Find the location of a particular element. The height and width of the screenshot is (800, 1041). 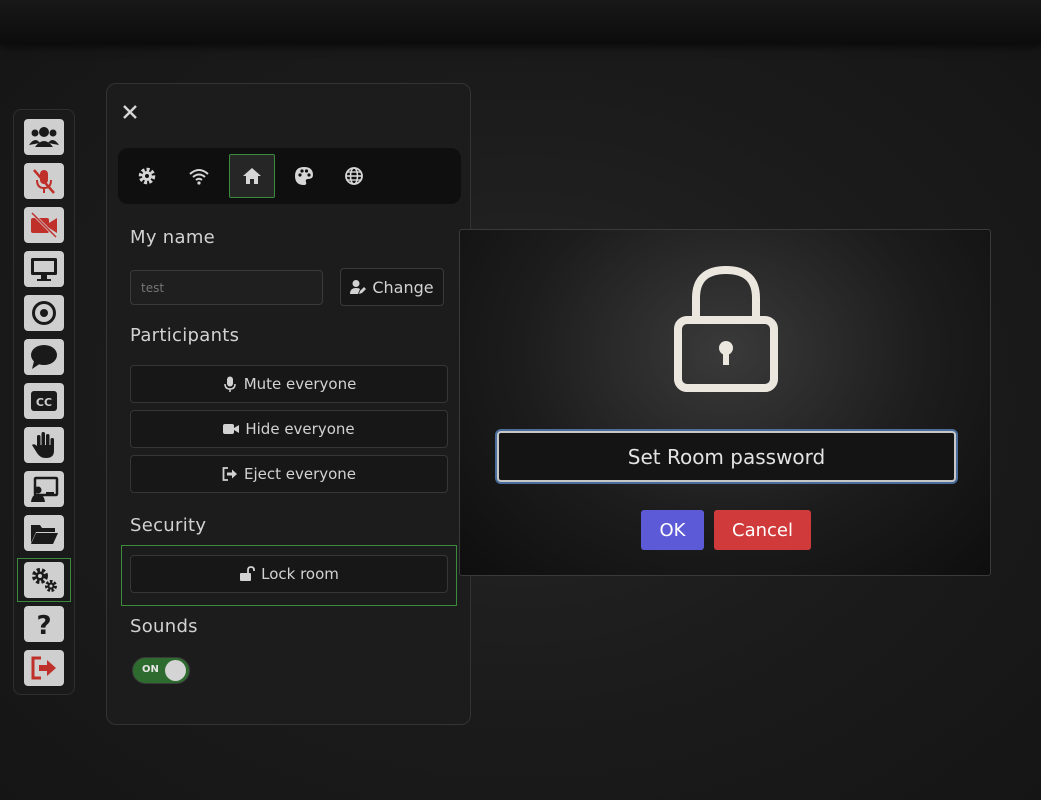

sign-out-icon is located at coordinates (229, 474).